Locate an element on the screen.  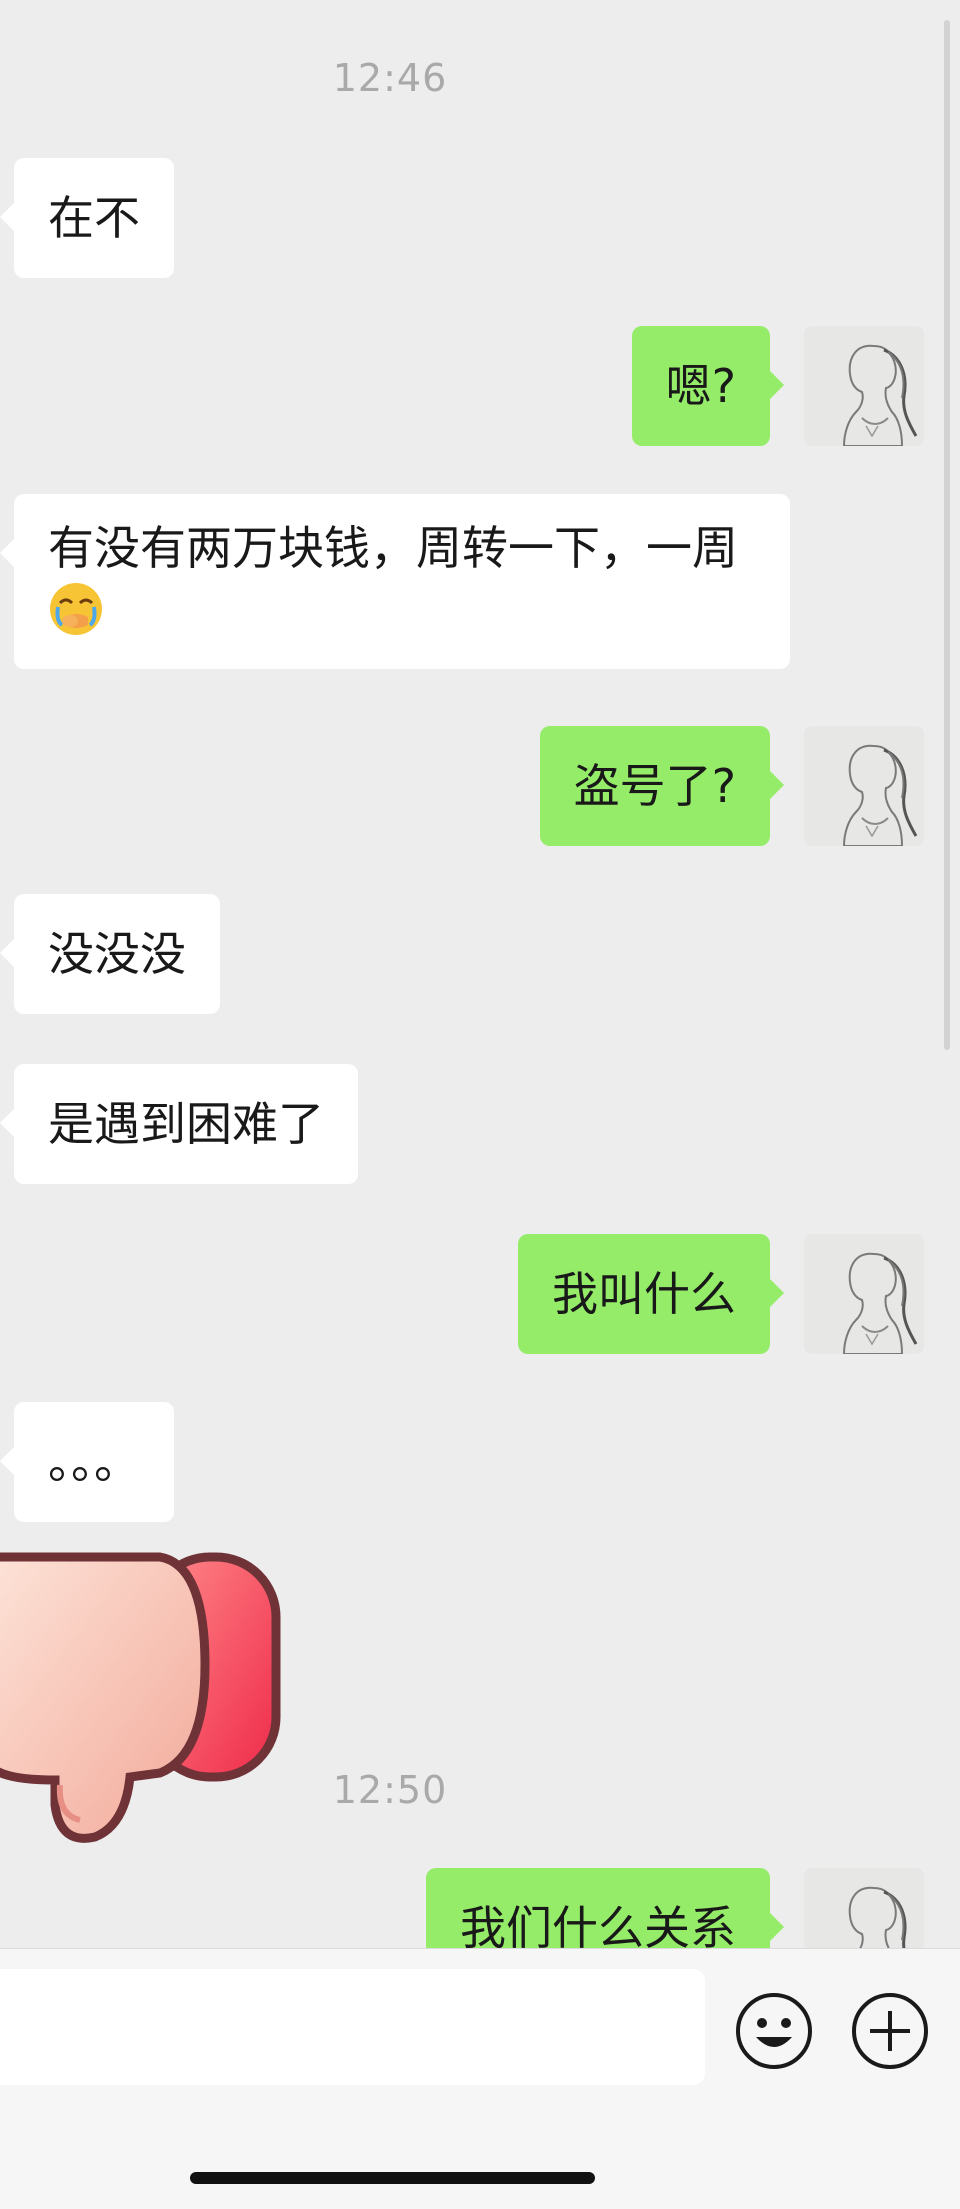
scrollbar is located at coordinates (947, 535).